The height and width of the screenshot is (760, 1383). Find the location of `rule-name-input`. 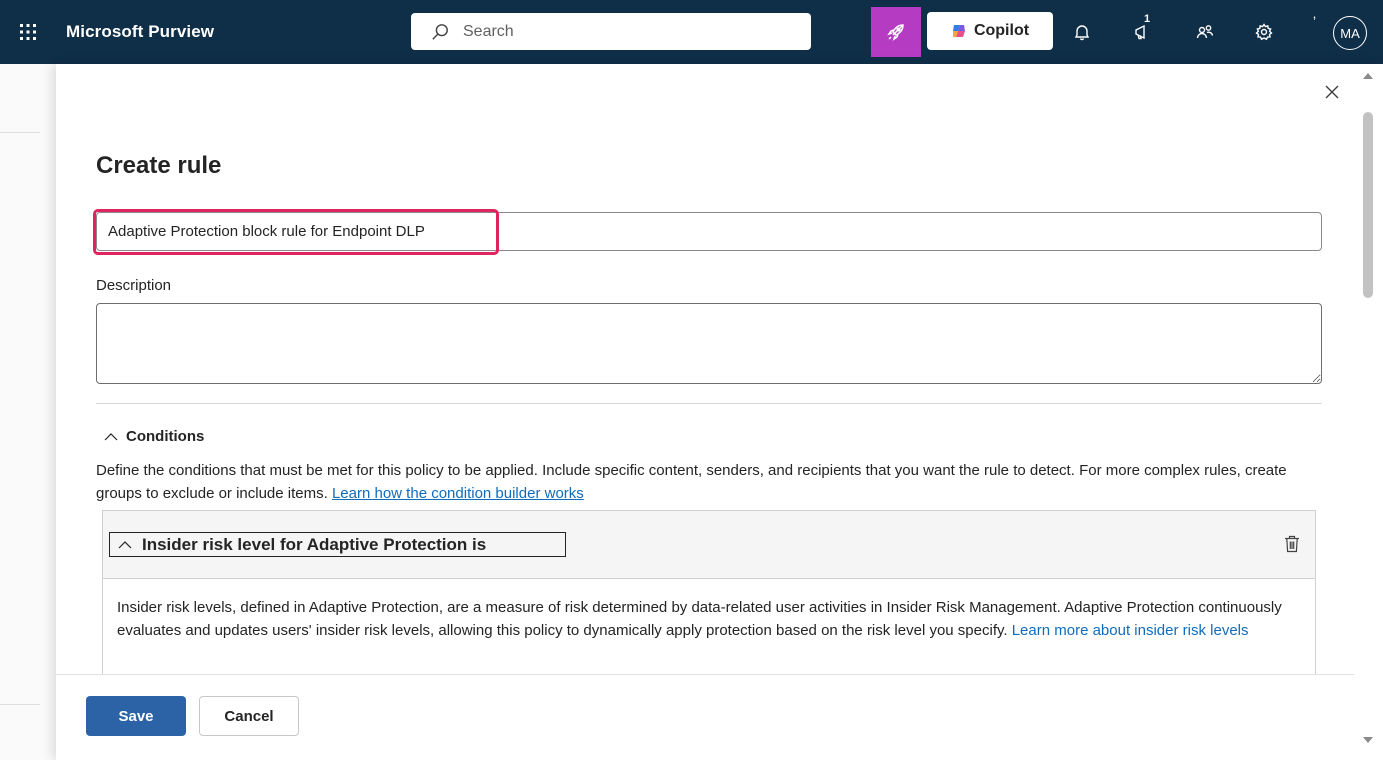

rule-name-input is located at coordinates (709, 231).